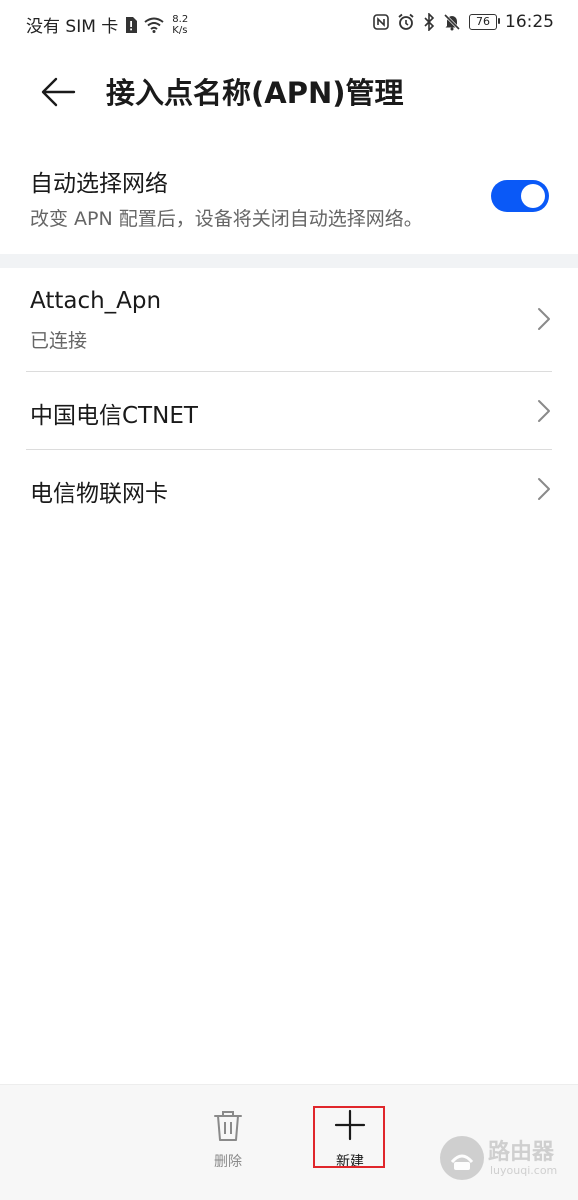  I want to click on network-speed: 8.2 K/s, so click(180, 25).